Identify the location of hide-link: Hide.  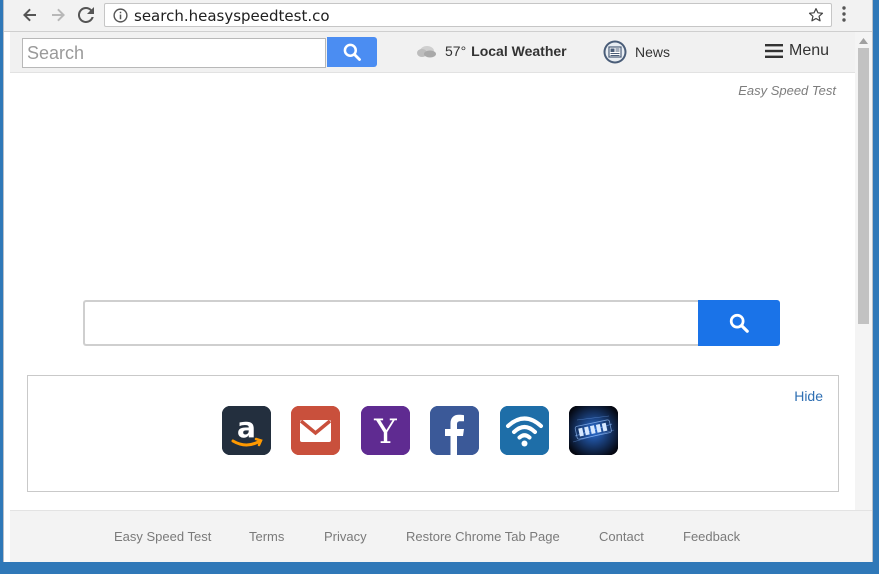
(808, 396).